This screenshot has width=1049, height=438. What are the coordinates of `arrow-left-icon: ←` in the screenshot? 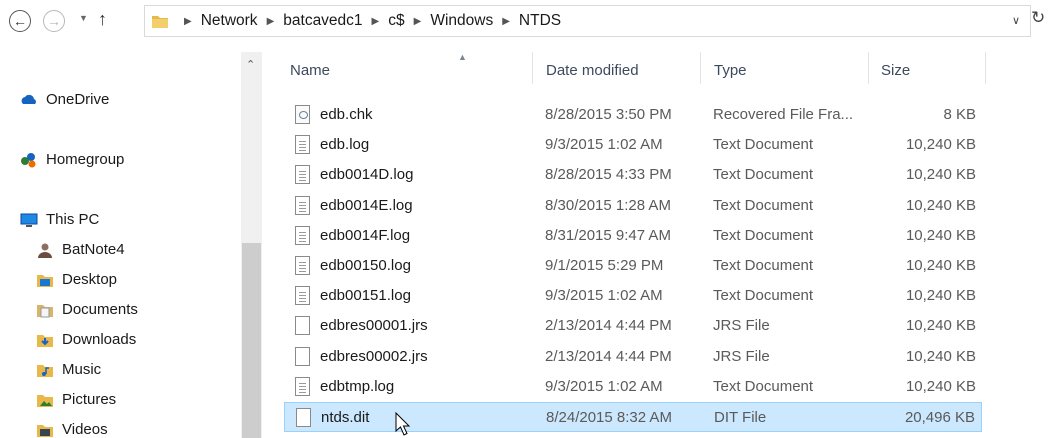 It's located at (20, 21).